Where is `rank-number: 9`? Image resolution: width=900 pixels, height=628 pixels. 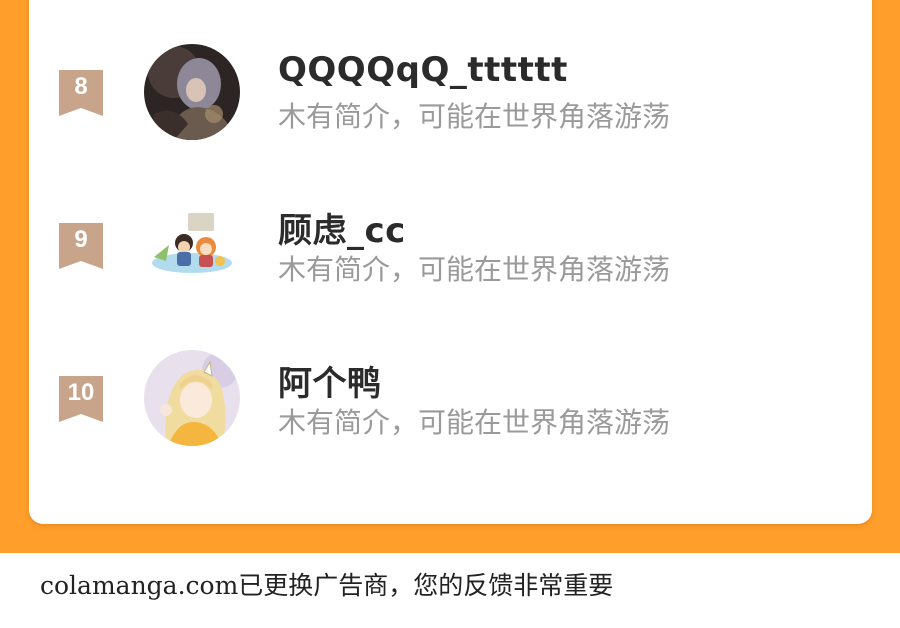 rank-number: 9 is located at coordinates (81, 239).